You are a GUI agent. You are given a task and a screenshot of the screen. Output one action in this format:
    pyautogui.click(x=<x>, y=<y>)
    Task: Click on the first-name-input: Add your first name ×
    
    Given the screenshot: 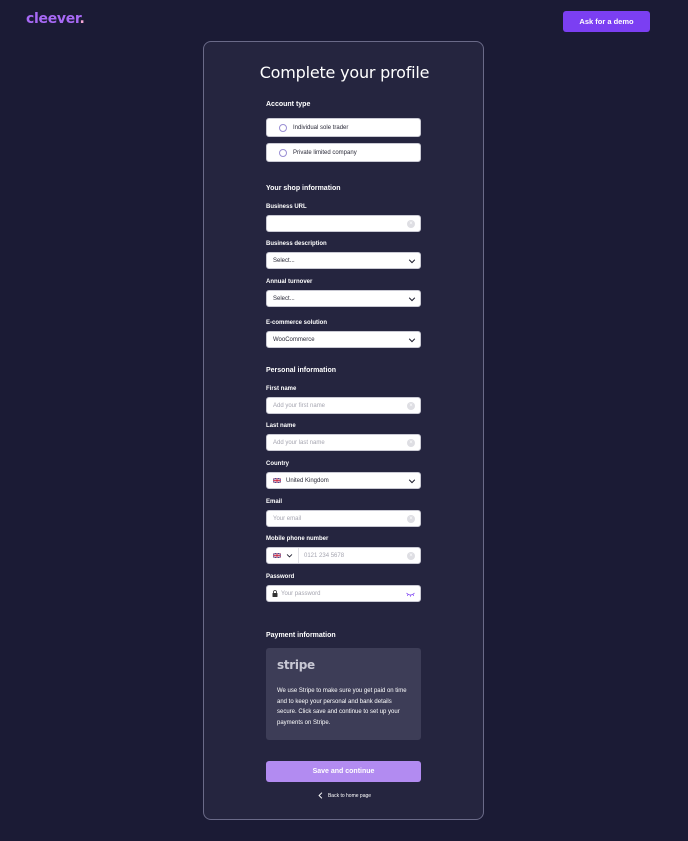 What is the action you would take?
    pyautogui.click(x=343, y=405)
    